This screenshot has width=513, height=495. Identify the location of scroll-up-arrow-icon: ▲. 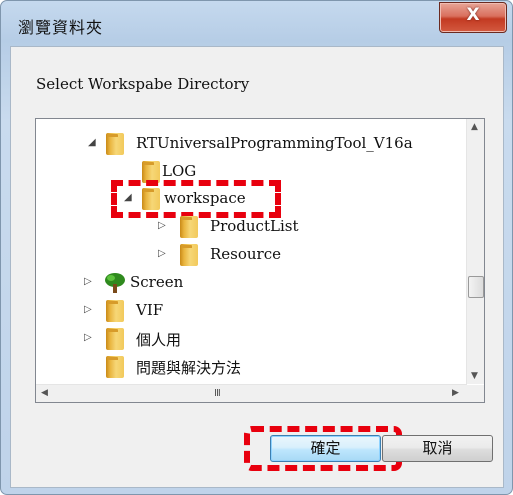
(474, 127).